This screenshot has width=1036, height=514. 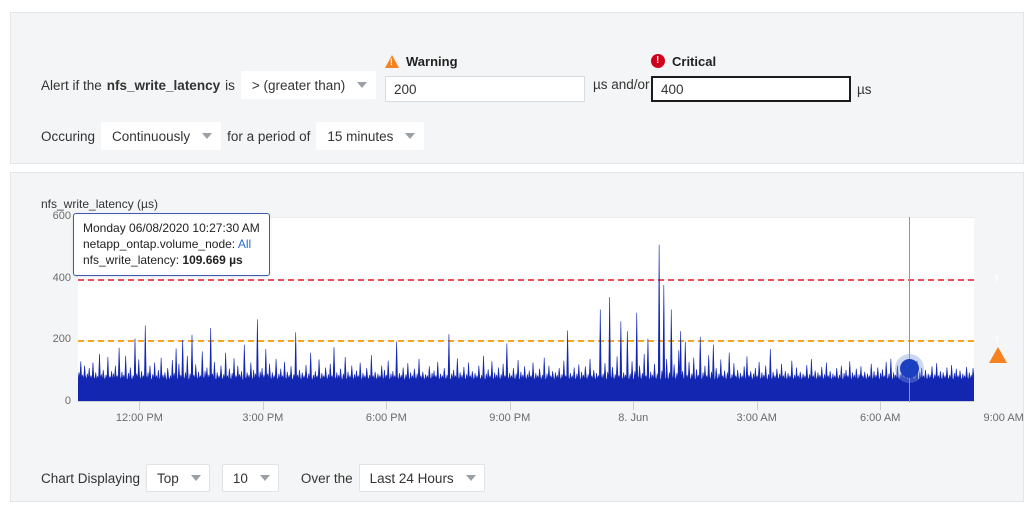 What do you see at coordinates (864, 89) in the screenshot?
I see `critical-unit-label: µs` at bounding box center [864, 89].